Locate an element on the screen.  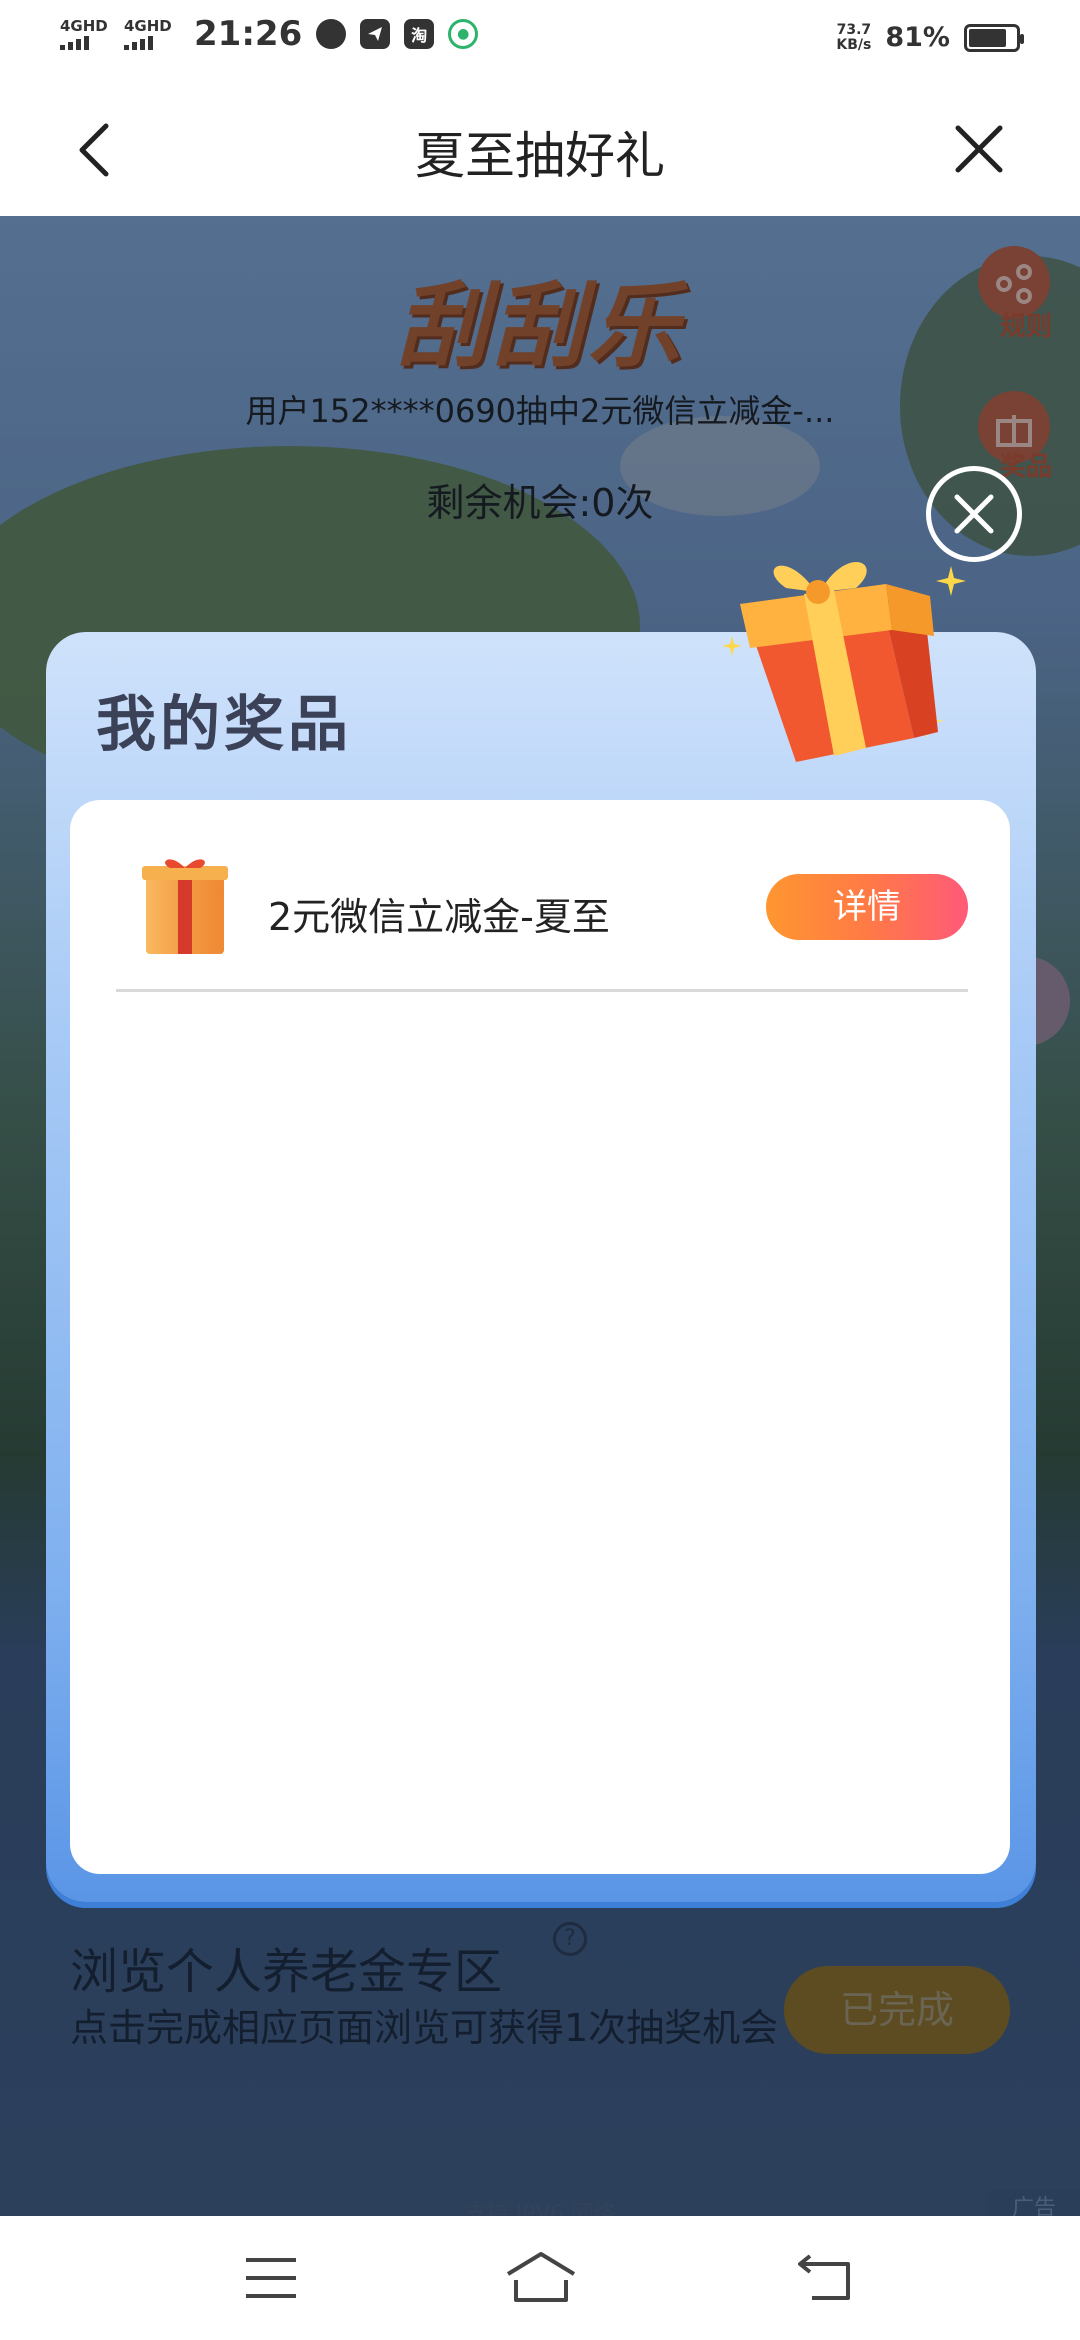
telegram-icon is located at coordinates (375, 34).